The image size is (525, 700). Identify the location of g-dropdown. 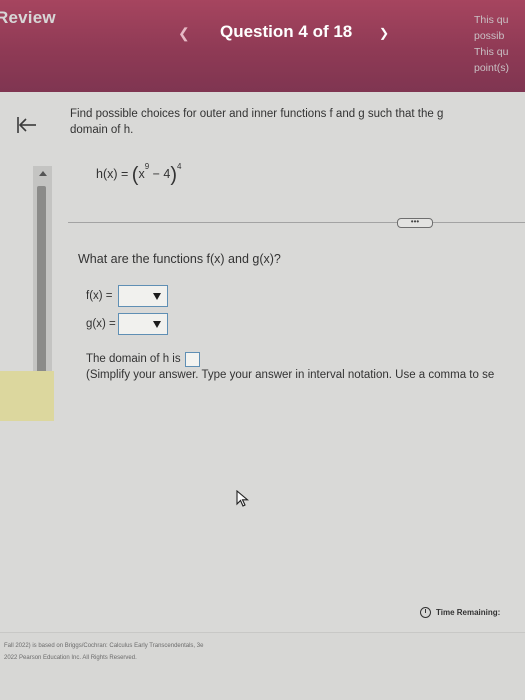
(143, 324).